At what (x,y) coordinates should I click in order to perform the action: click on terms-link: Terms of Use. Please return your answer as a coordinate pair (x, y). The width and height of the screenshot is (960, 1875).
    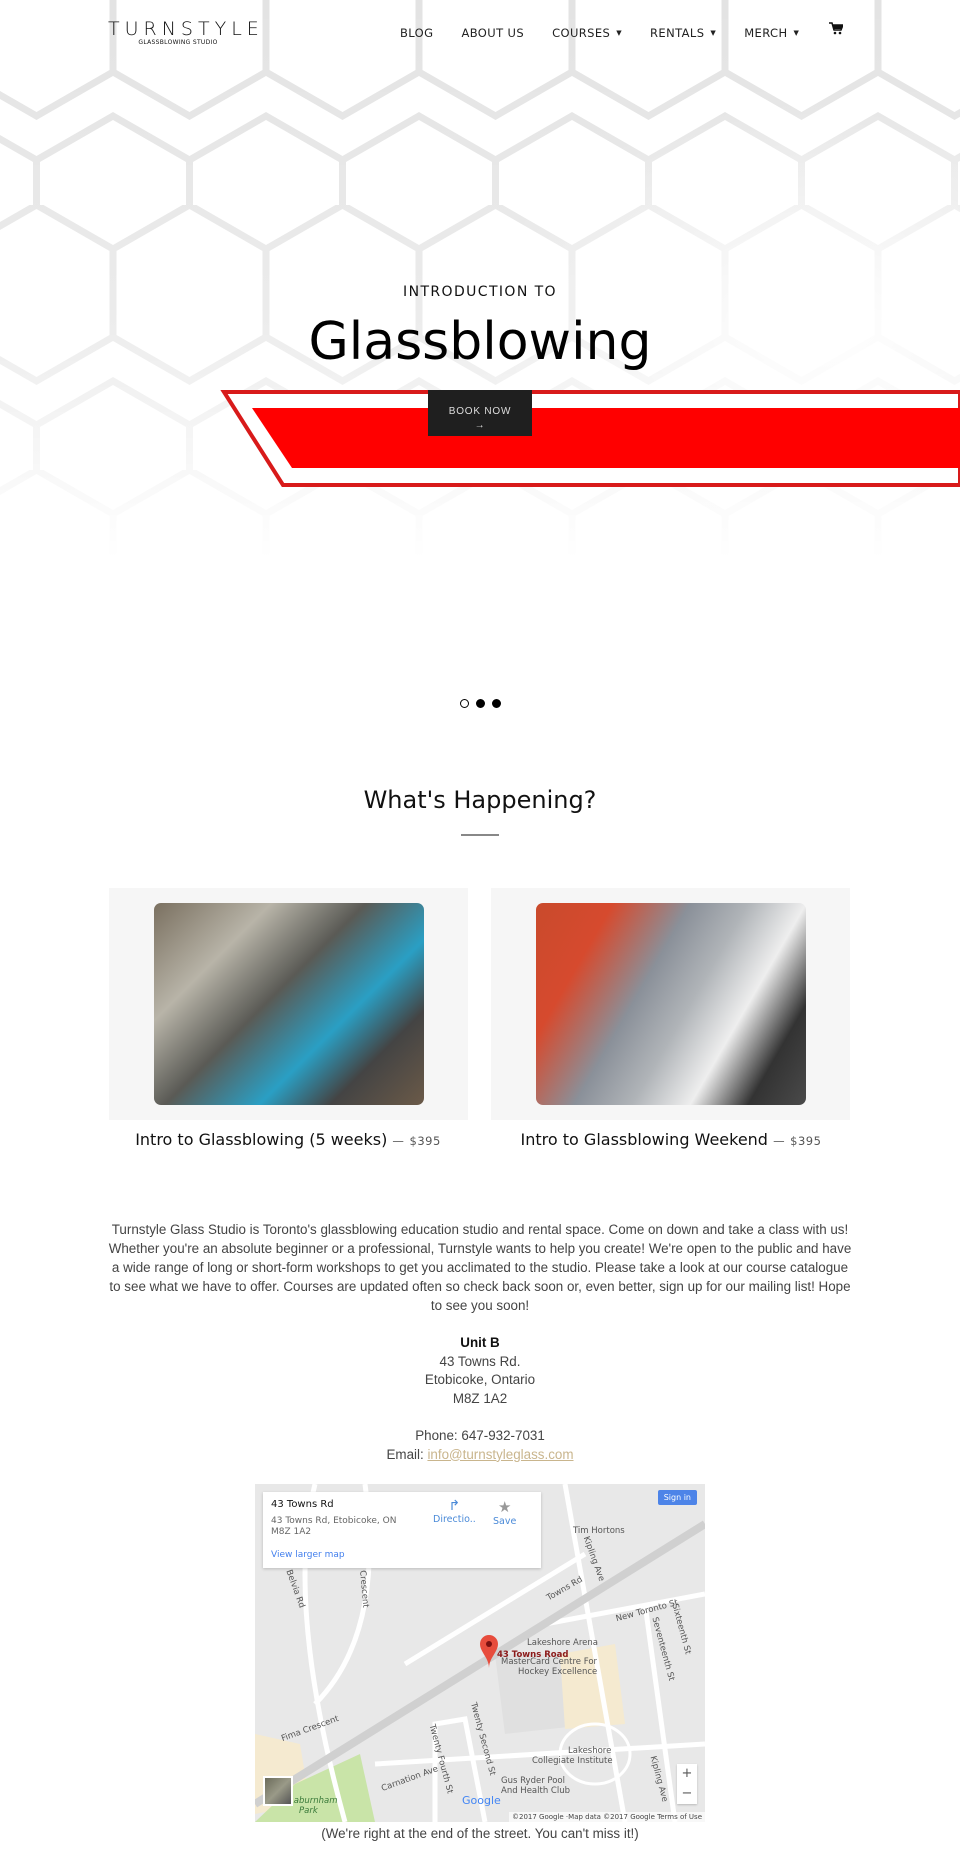
    Looking at the image, I should click on (679, 1817).